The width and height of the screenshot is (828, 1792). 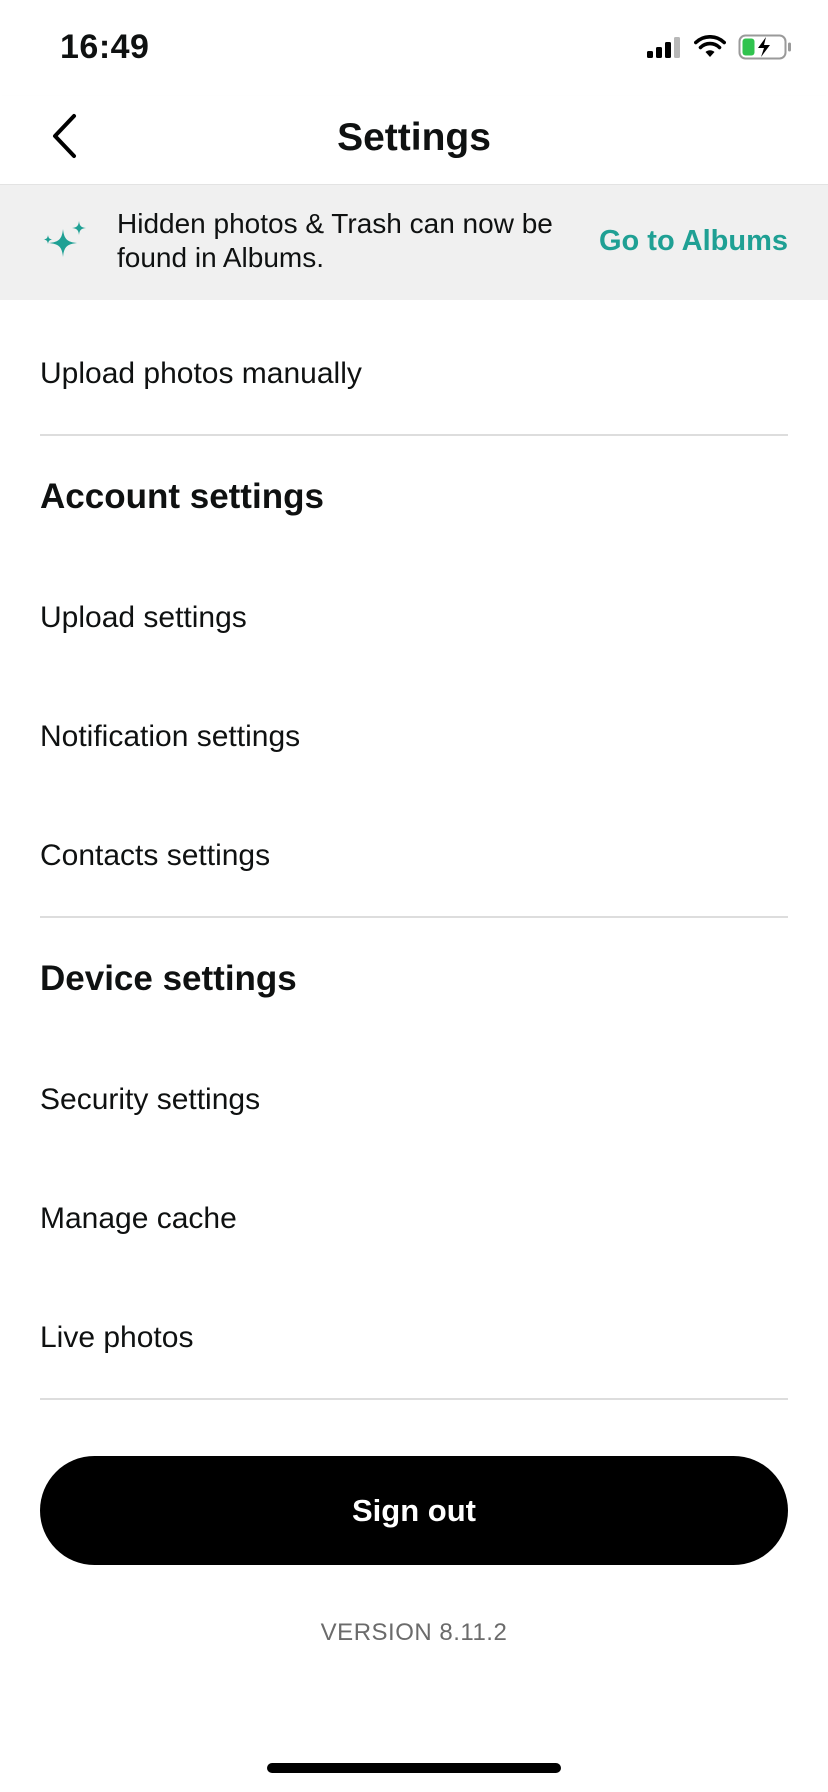 I want to click on wifi-icon, so click(x=710, y=49).